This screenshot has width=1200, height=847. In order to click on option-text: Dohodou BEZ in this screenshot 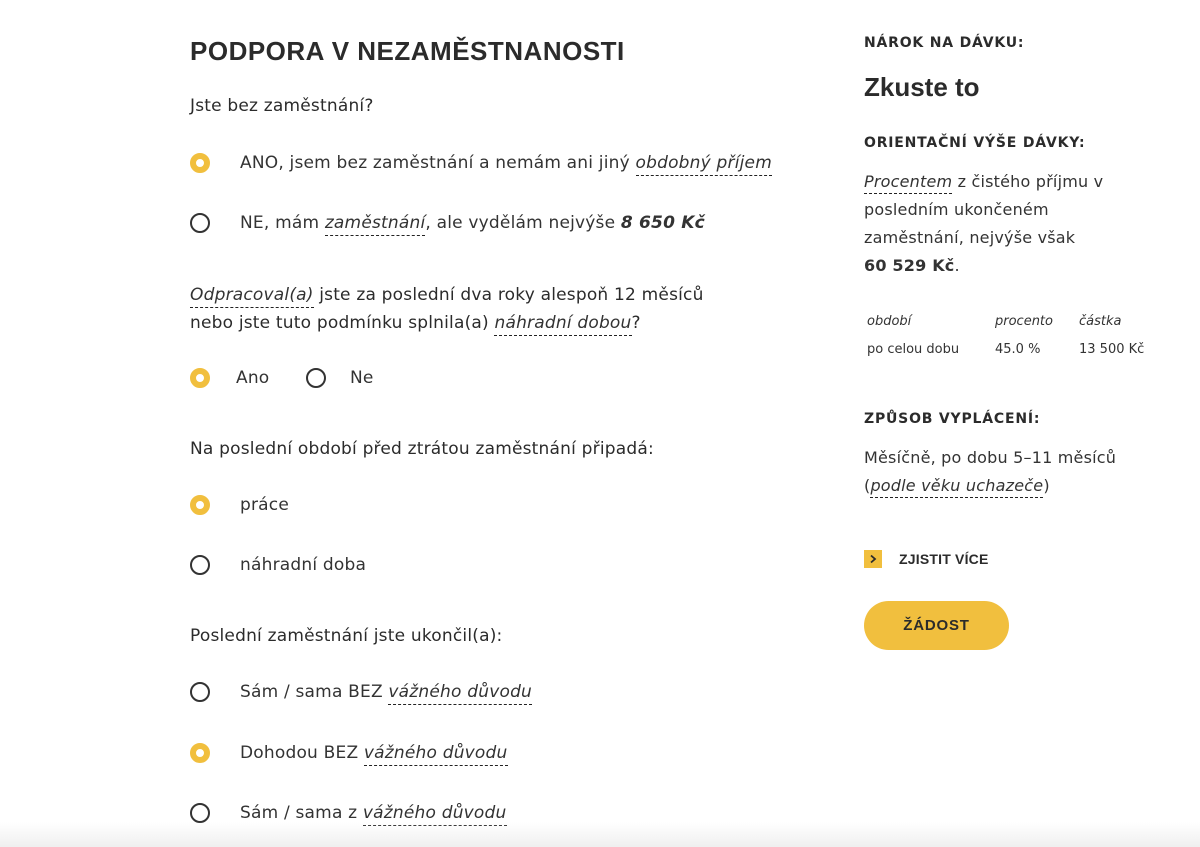, I will do `click(302, 753)`.